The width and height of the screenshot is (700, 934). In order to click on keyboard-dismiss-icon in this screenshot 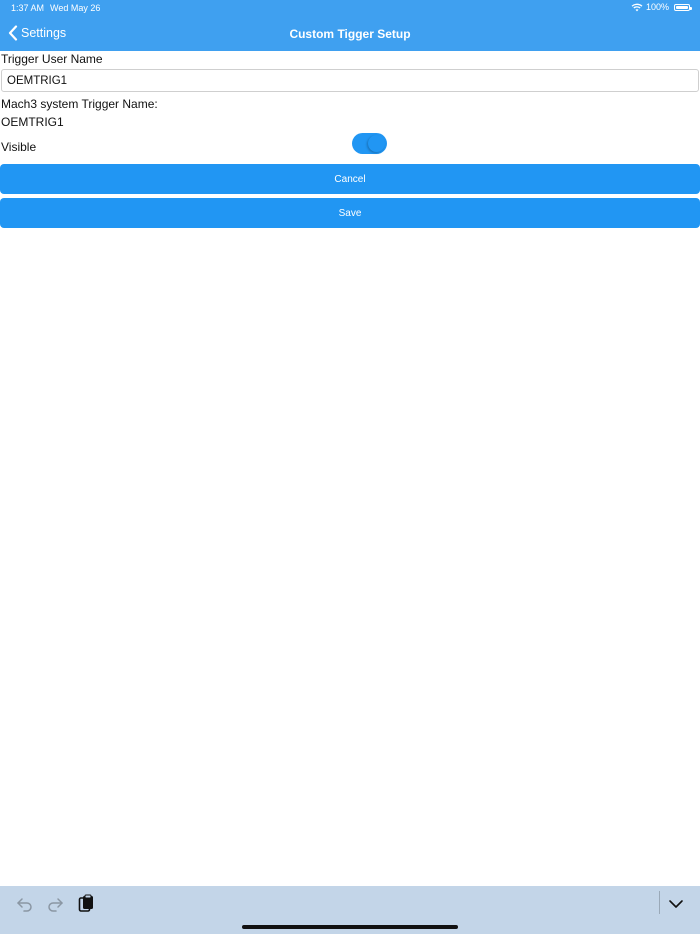, I will do `click(676, 904)`.